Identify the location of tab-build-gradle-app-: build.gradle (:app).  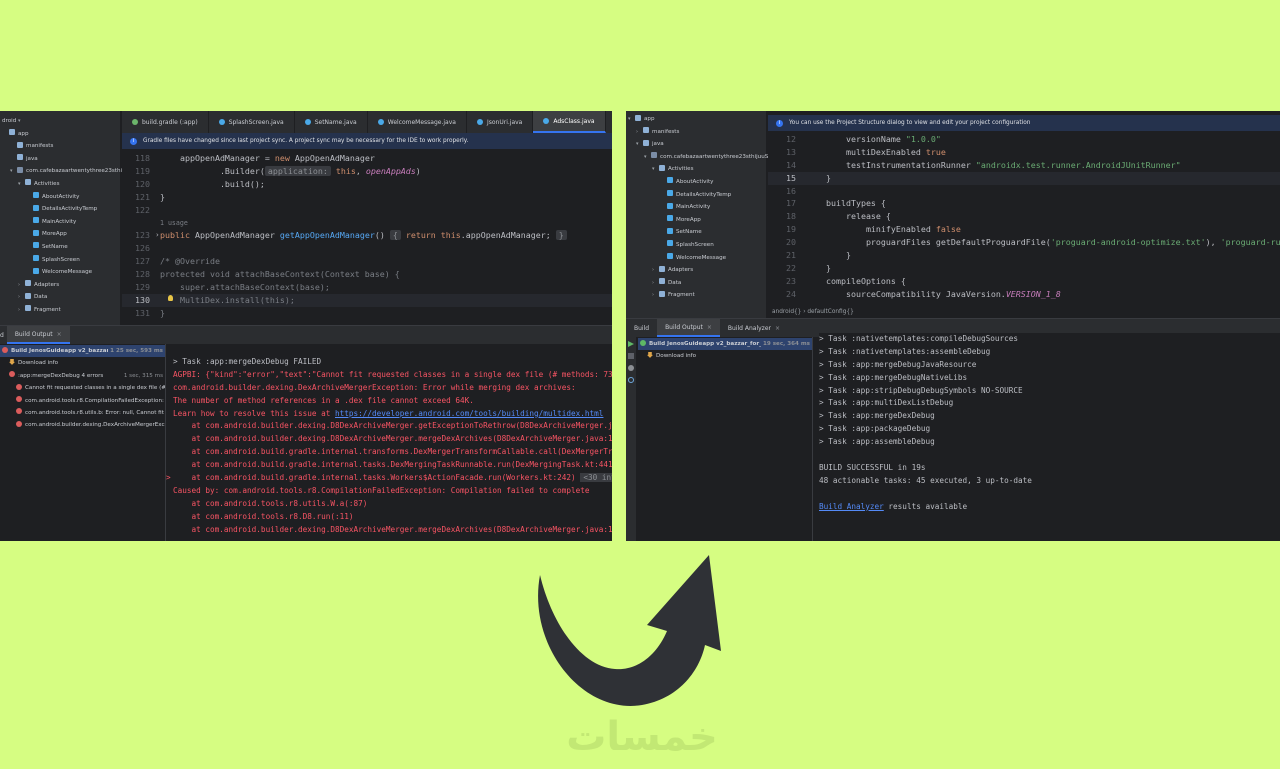
(165, 122).